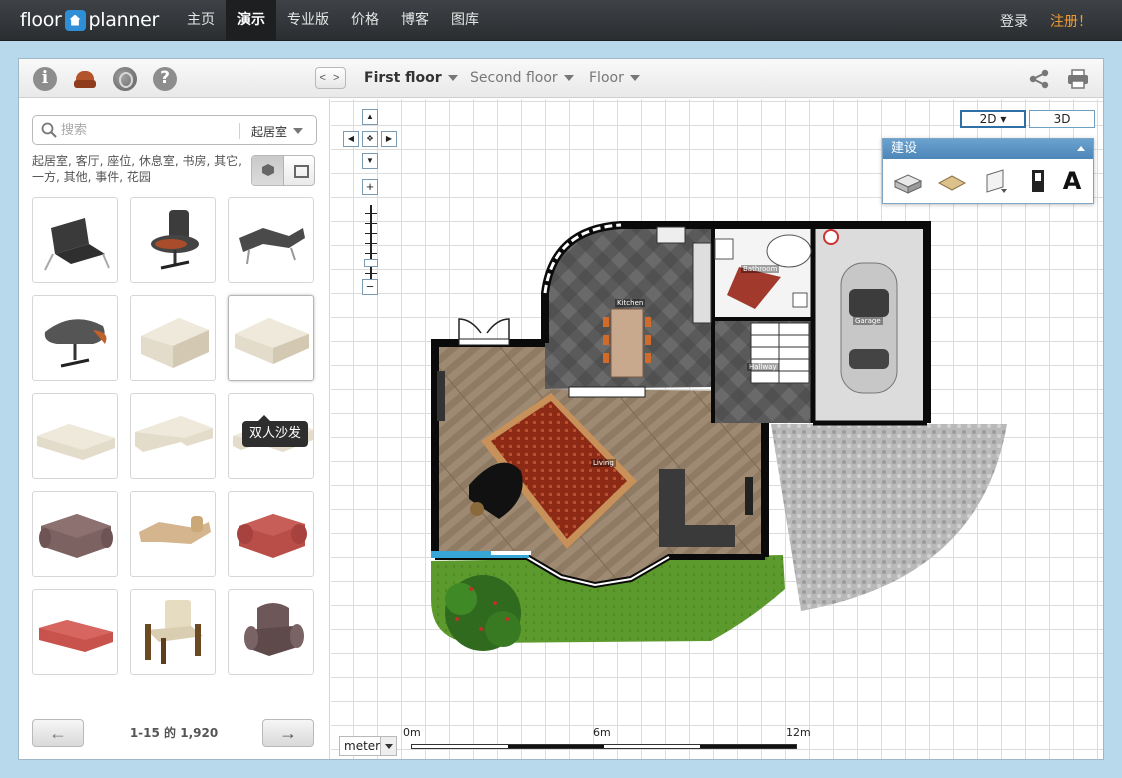  What do you see at coordinates (514, 78) in the screenshot?
I see `tab-second-floor-label: Second floor` at bounding box center [514, 78].